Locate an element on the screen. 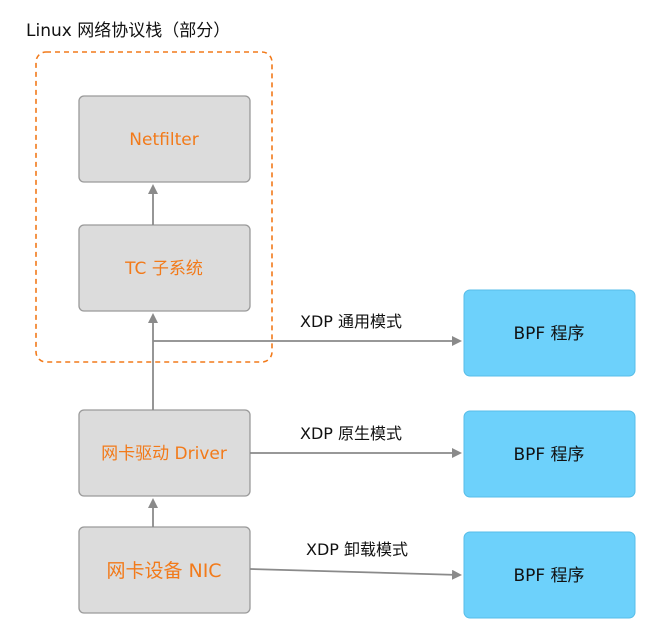 This screenshot has height=636, width=672. bpf-node-offload: BPF 程序 is located at coordinates (549, 575).